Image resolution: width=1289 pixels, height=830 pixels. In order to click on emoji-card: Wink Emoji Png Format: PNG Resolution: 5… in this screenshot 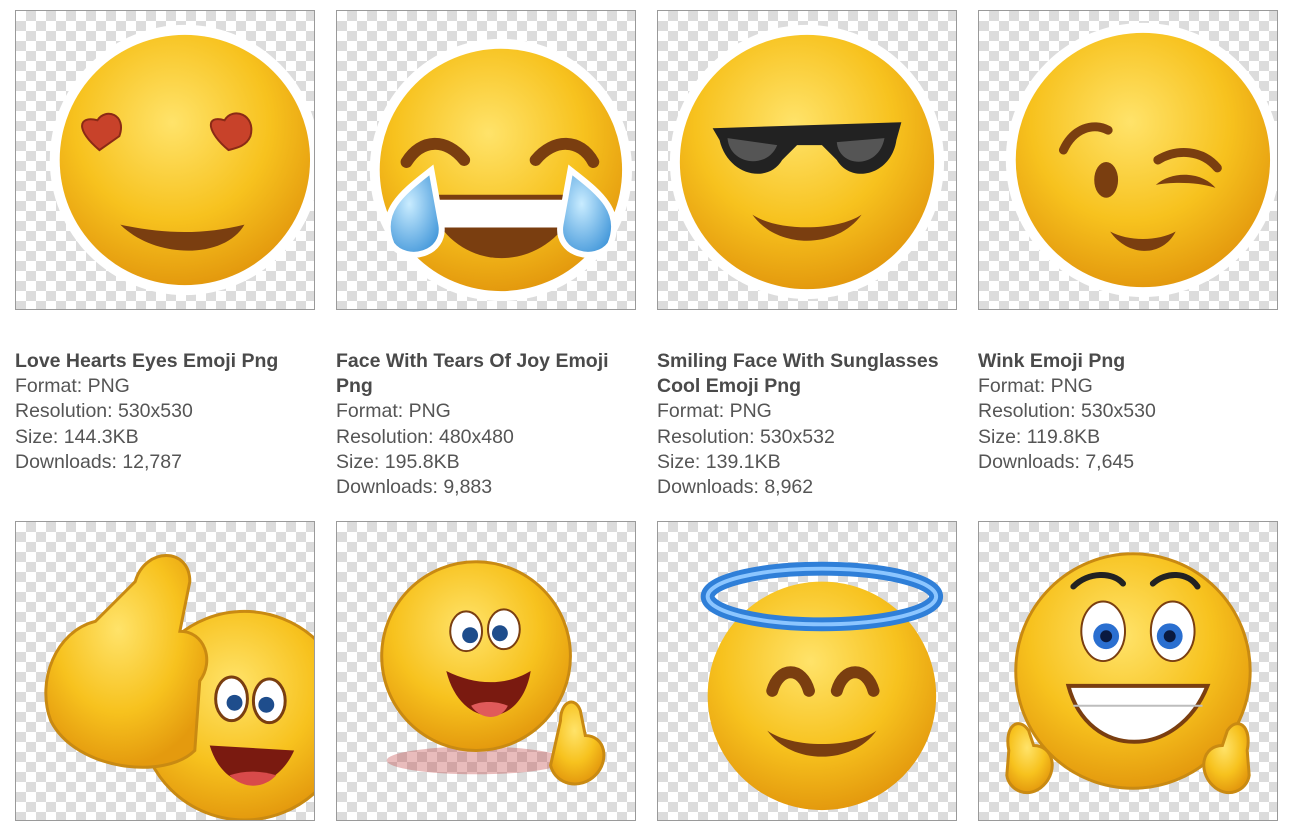, I will do `click(1128, 241)`.